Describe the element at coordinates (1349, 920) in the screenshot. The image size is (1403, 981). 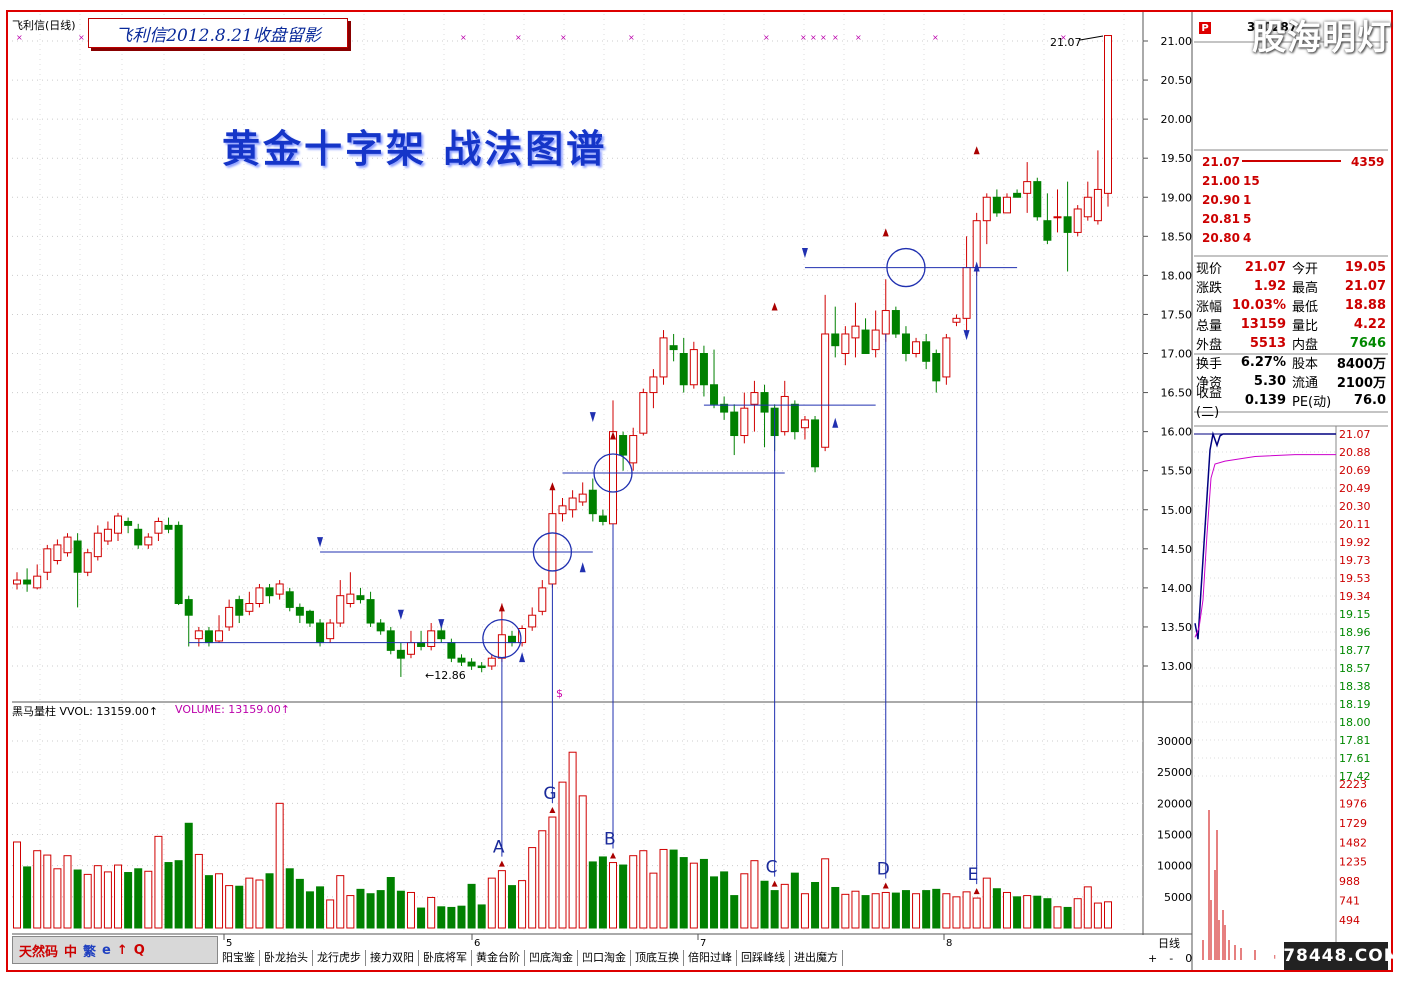
I see `intraday-volume-label: 494` at that location.